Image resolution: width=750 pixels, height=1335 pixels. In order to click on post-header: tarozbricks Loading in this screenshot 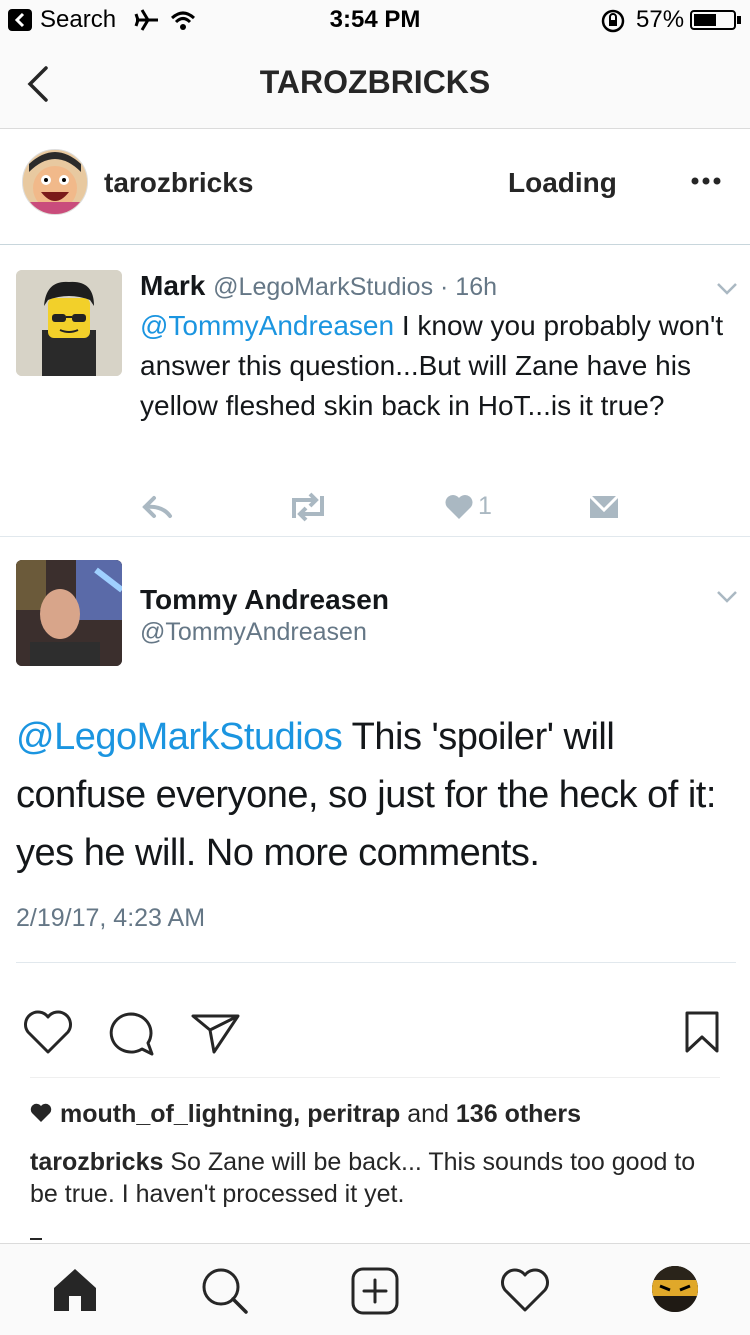, I will do `click(375, 183)`.